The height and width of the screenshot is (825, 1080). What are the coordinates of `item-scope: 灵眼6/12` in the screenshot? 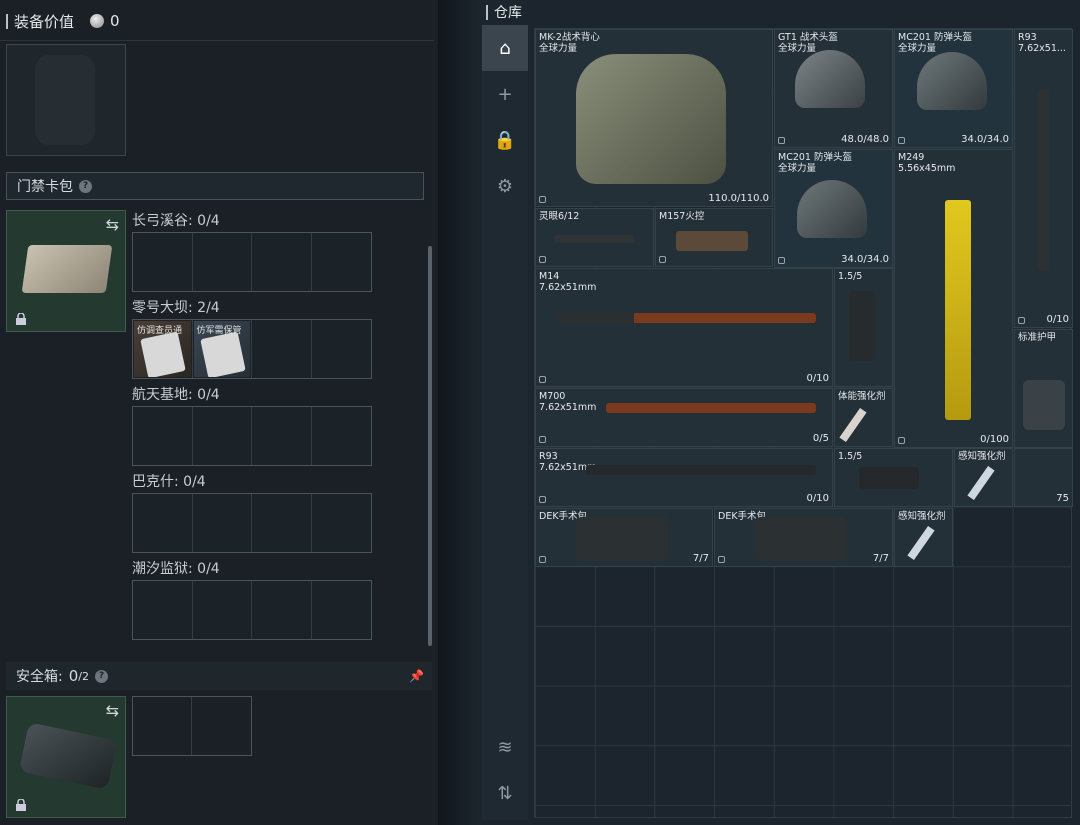 It's located at (594, 237).